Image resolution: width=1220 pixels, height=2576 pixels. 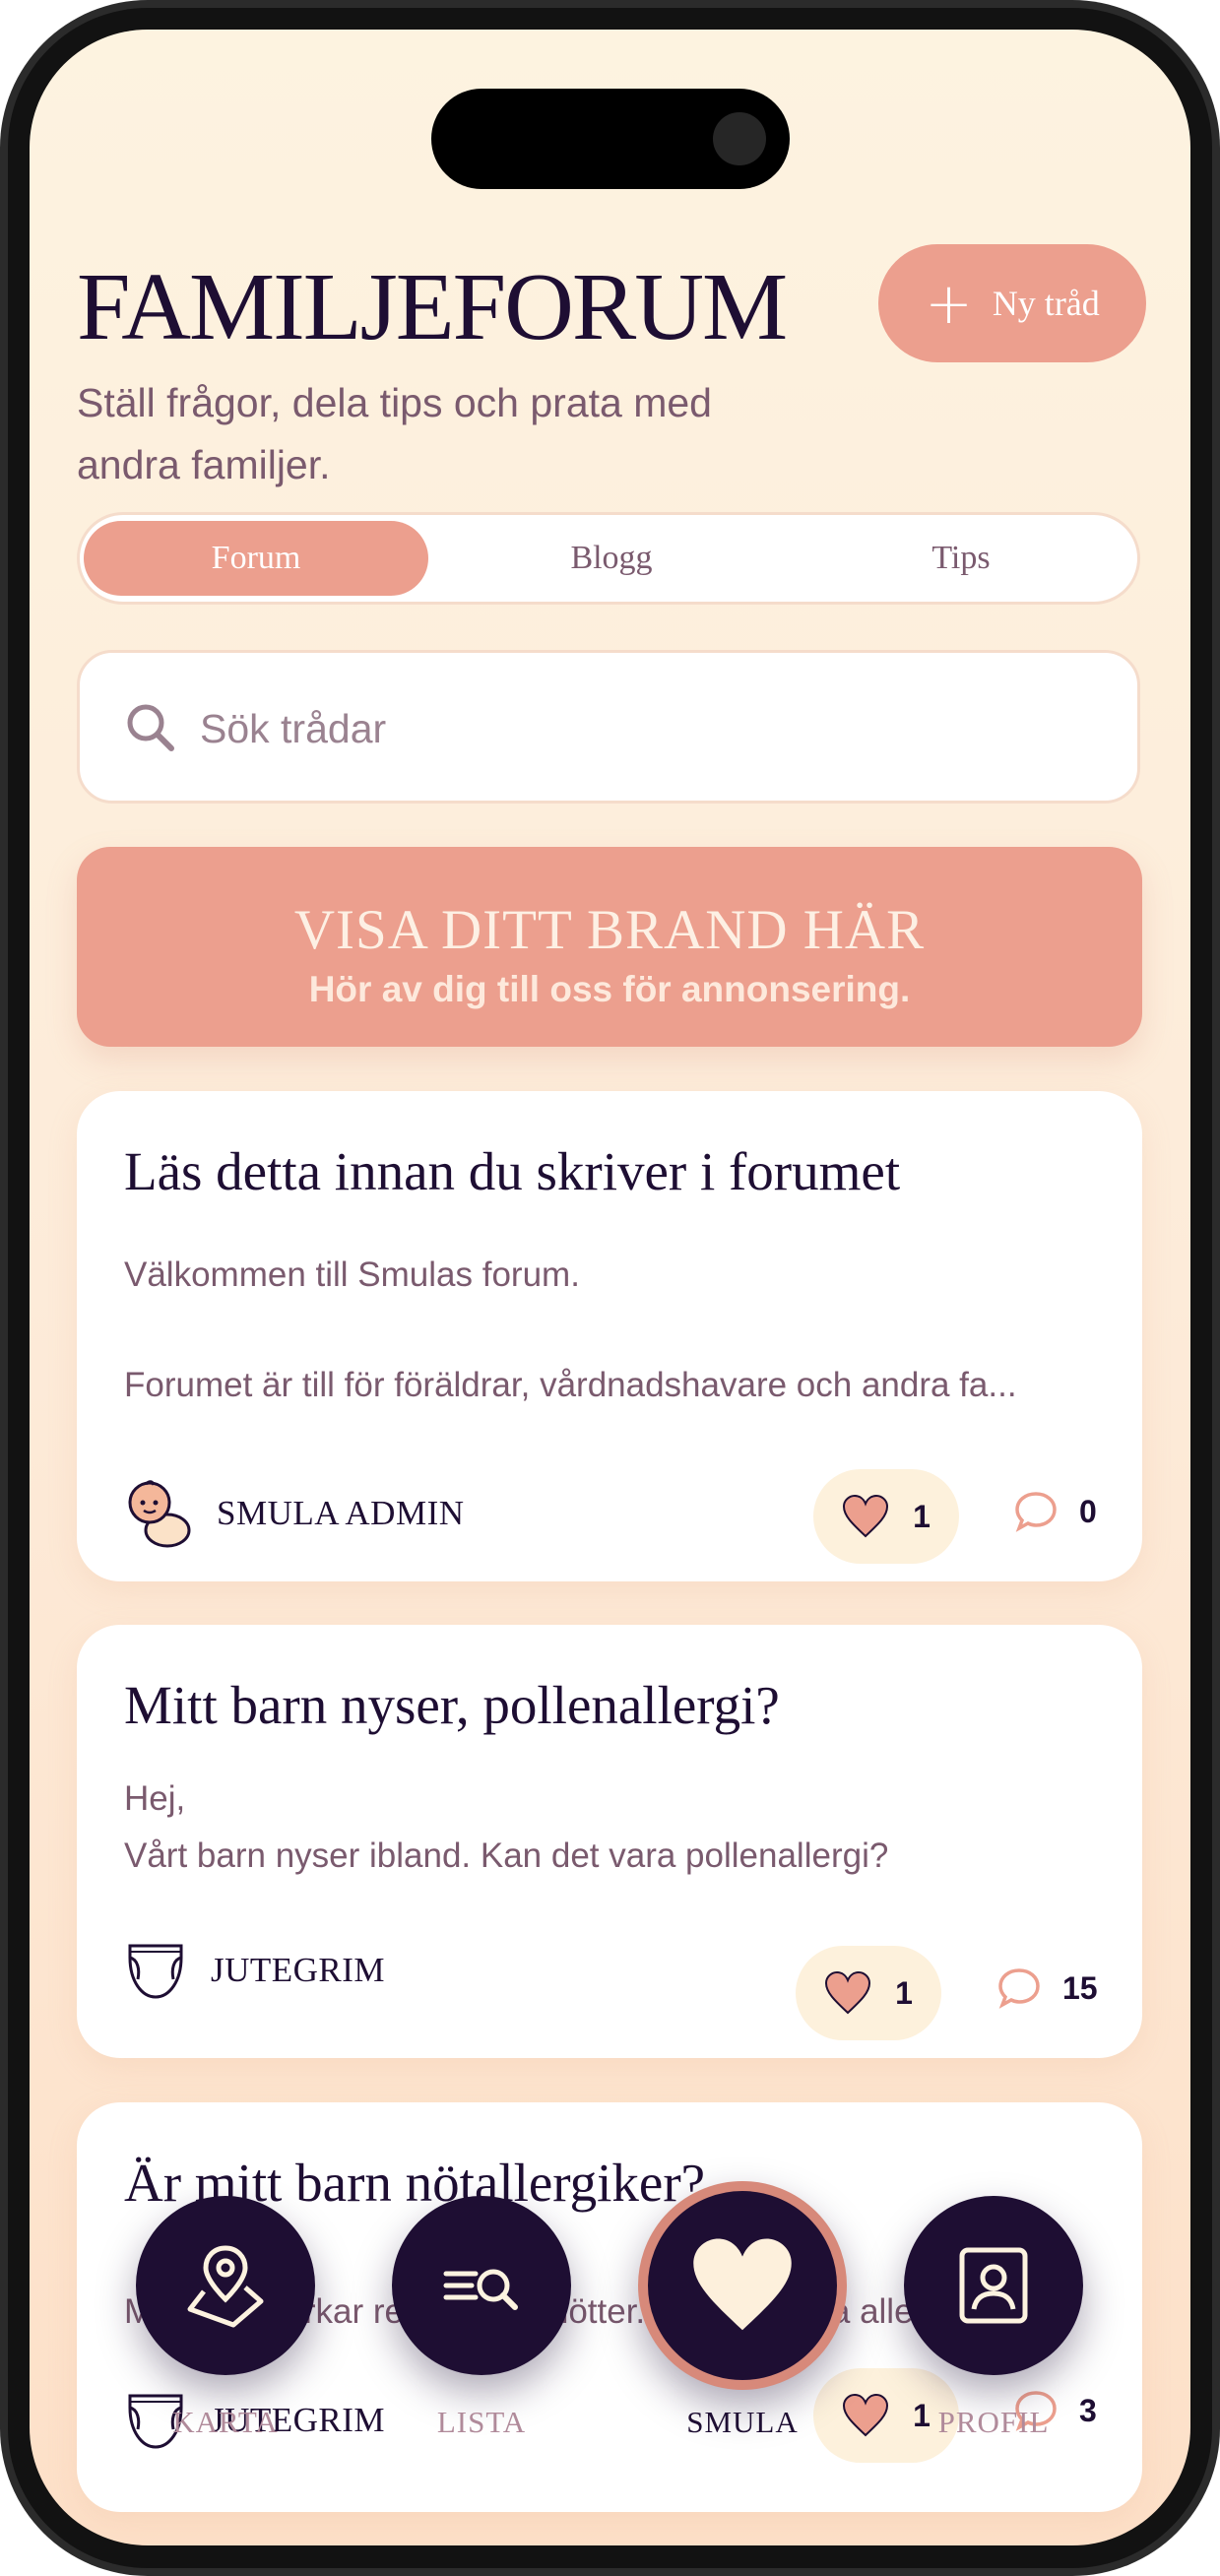 What do you see at coordinates (452, 1705) in the screenshot?
I see `thread-title: Mitt barn nyser, pollenallergi?` at bounding box center [452, 1705].